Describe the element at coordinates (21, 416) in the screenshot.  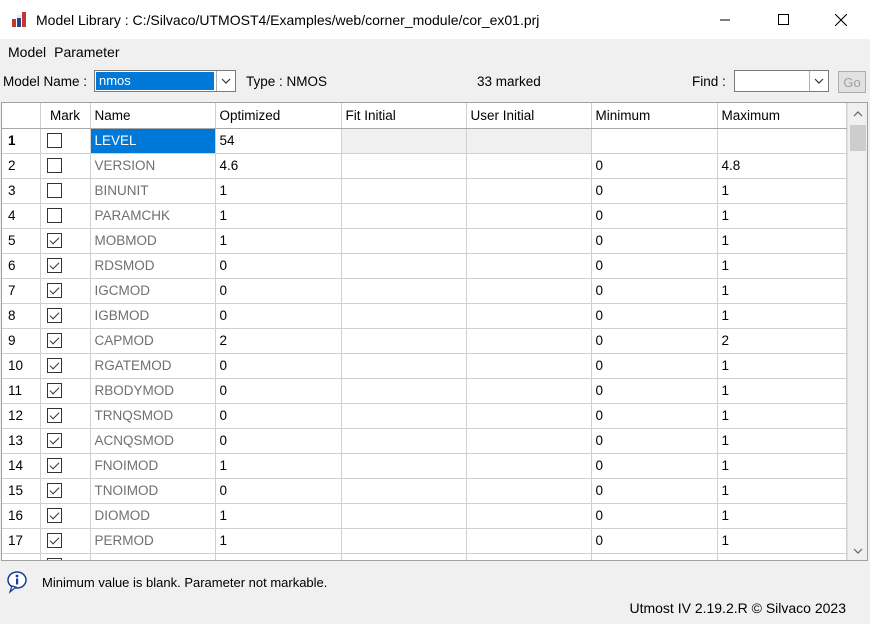
I see `row-number: 12` at that location.